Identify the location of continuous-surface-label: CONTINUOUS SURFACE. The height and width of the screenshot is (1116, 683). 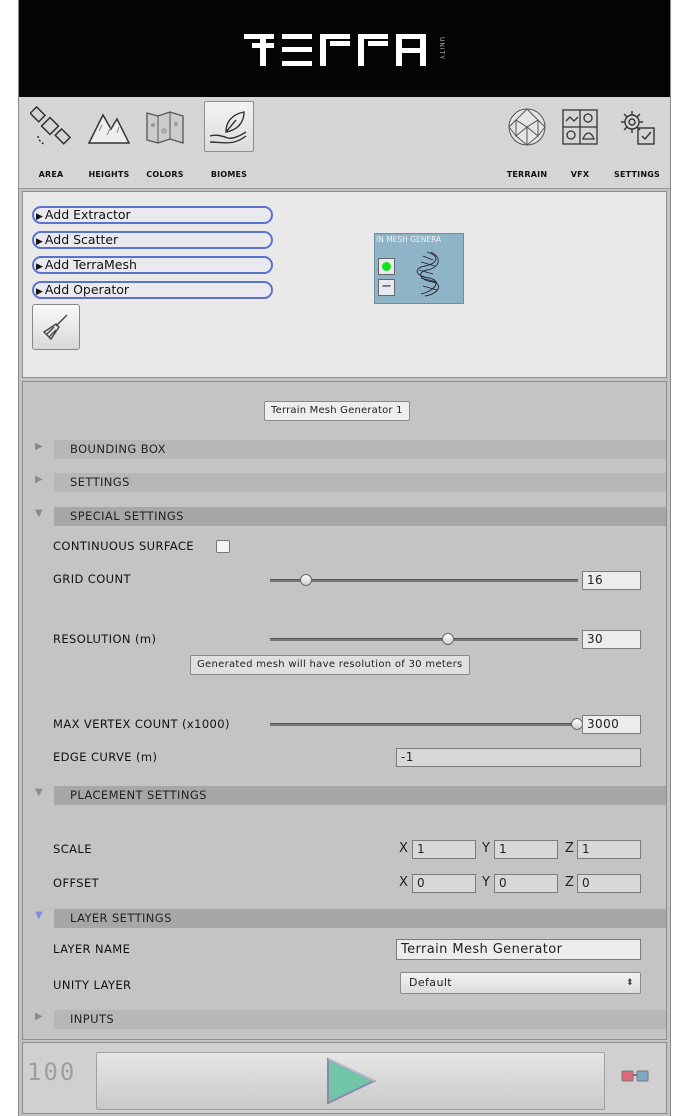
(123, 546).